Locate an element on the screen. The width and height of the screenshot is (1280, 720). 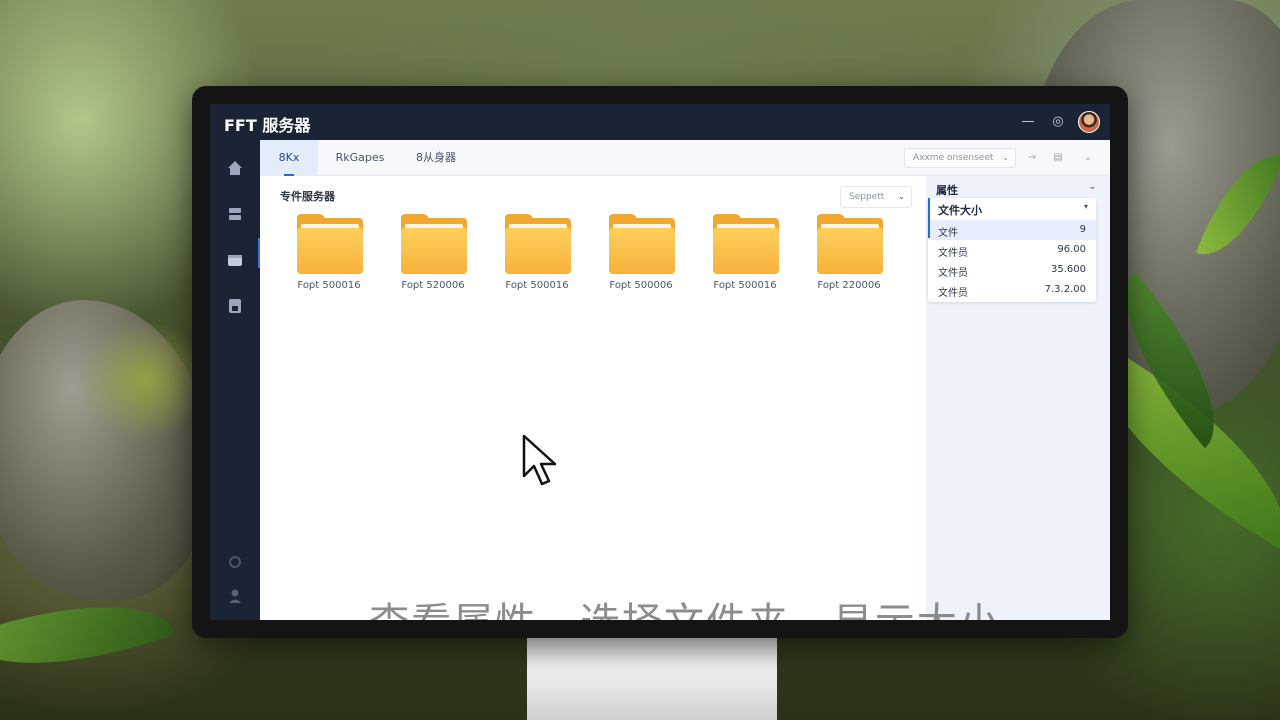
section-title: 专件服务器 is located at coordinates (307, 196).